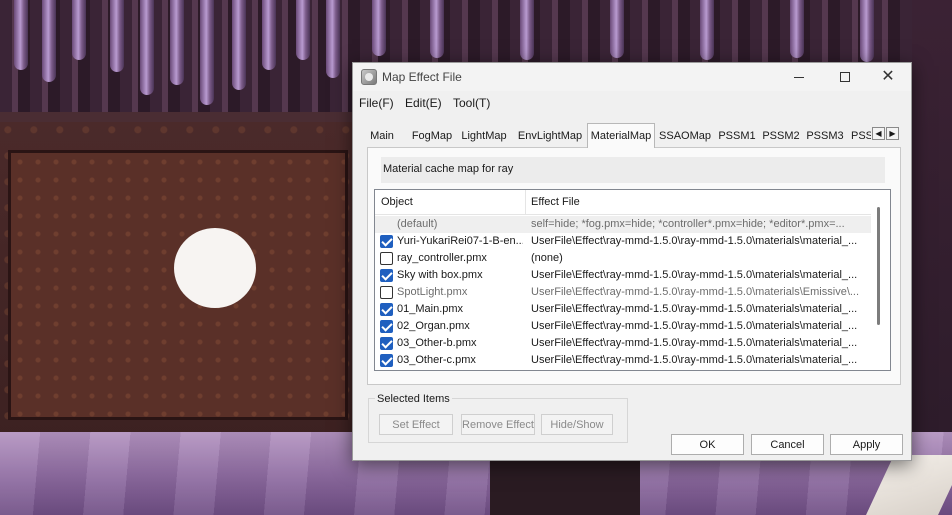 The width and height of the screenshot is (952, 515). What do you see at coordinates (787, 444) in the screenshot?
I see `cancel-button: Cancel` at bounding box center [787, 444].